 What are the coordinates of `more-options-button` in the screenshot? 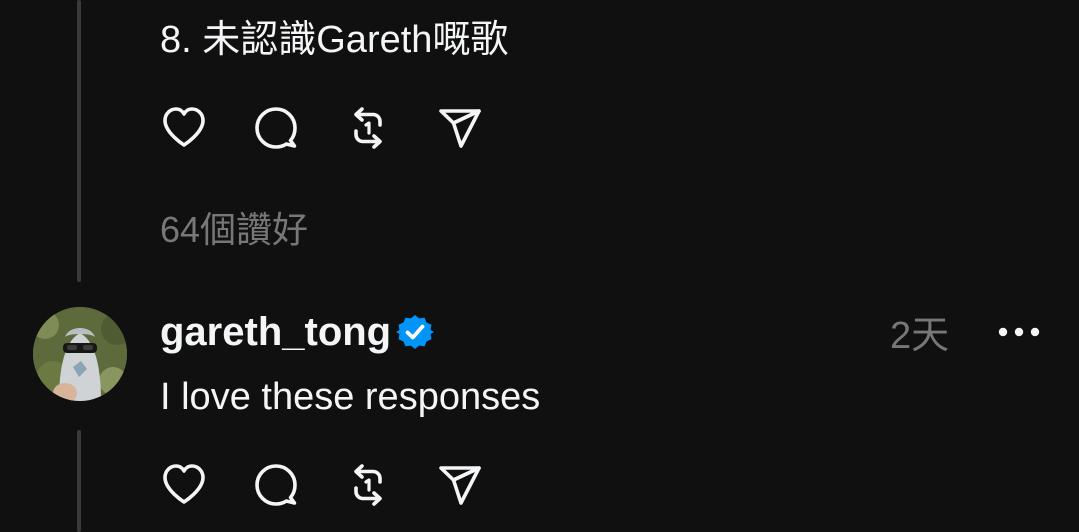 It's located at (1019, 332).